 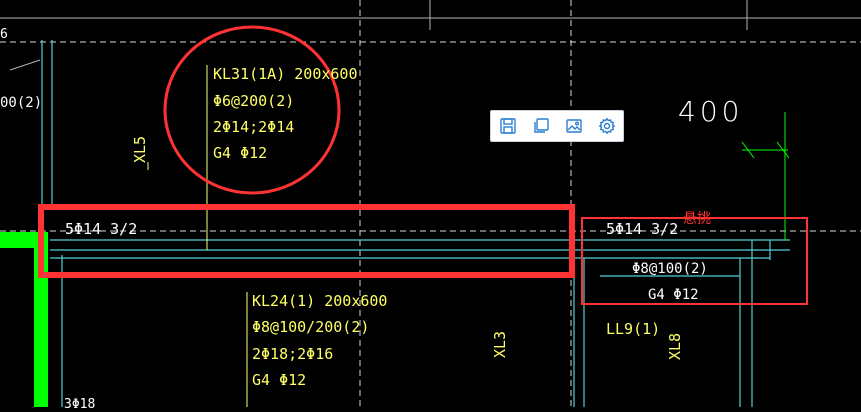 I want to click on kl24-name: KL24(1) 200x600, so click(x=320, y=301).